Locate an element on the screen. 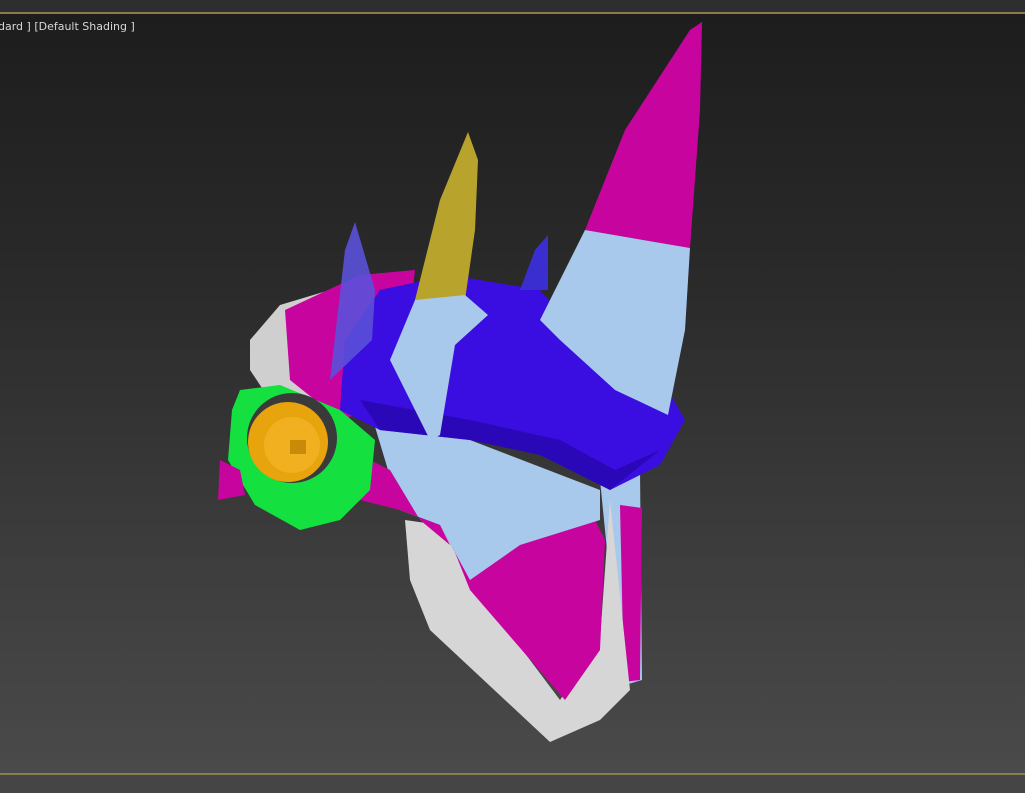 The image size is (1025, 793). spike-small-right is located at coordinates (534, 262).